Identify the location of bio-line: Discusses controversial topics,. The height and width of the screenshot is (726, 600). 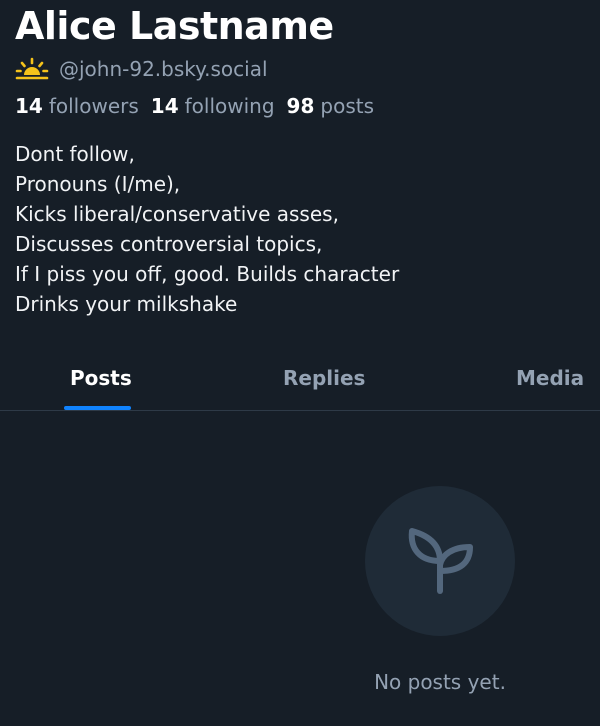
(169, 244).